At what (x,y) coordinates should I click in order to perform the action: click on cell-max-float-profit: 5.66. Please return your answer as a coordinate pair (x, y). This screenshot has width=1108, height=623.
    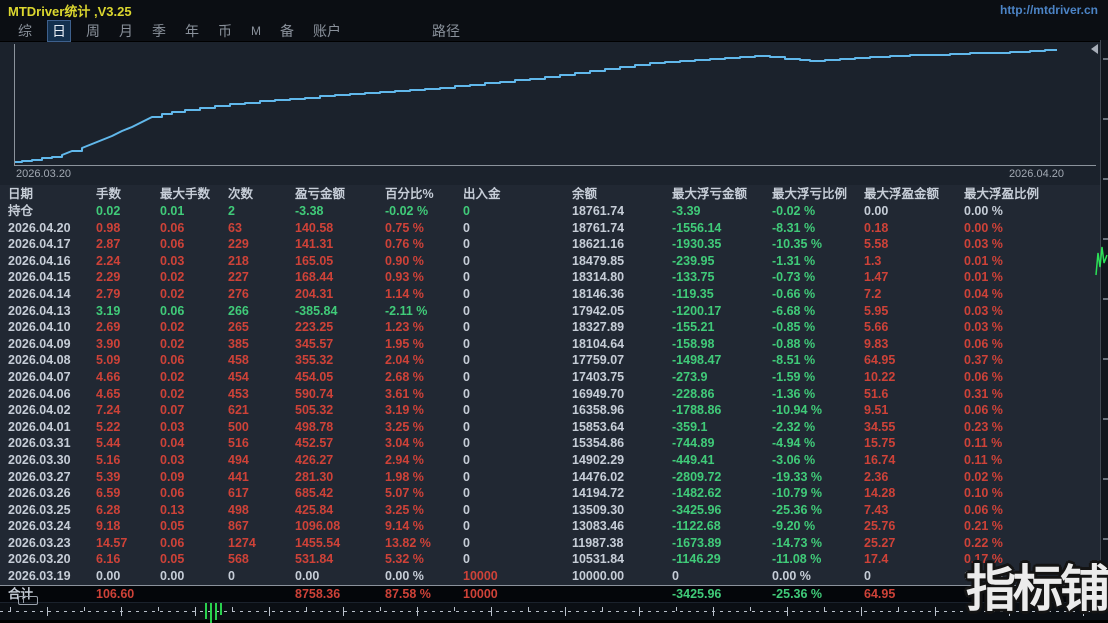
    Looking at the image, I should click on (876, 327).